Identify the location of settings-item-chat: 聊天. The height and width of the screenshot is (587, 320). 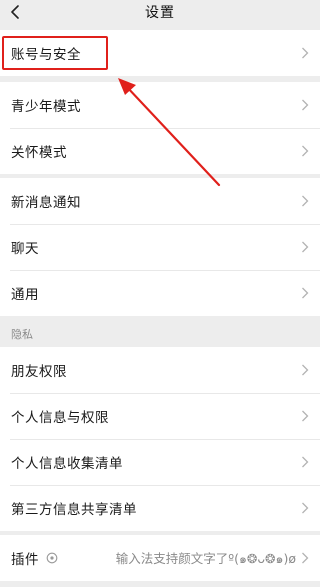
(160, 247).